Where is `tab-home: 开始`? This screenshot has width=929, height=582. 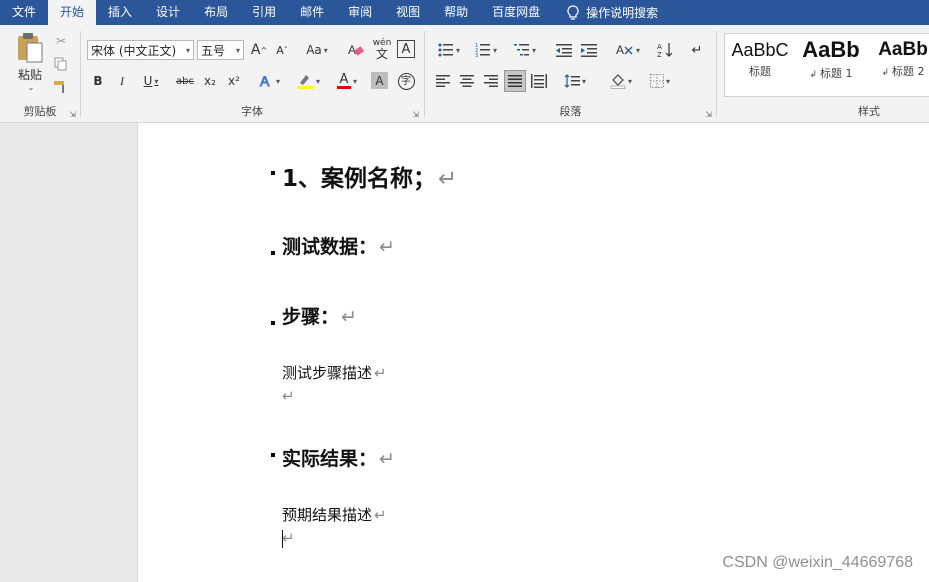 tab-home: 开始 is located at coordinates (72, 12).